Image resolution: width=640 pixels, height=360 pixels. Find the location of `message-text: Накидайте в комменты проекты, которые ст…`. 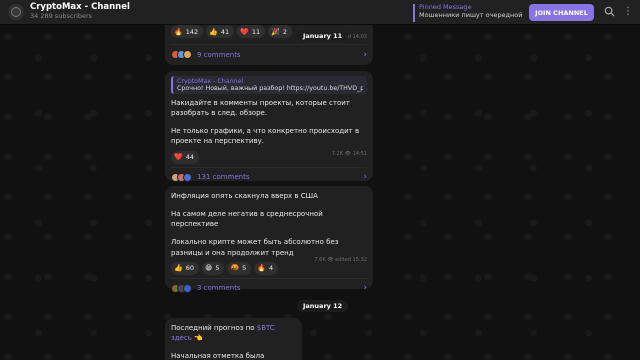

message-text: Накидайте в комменты проекты, которые ст… is located at coordinates (269, 122).